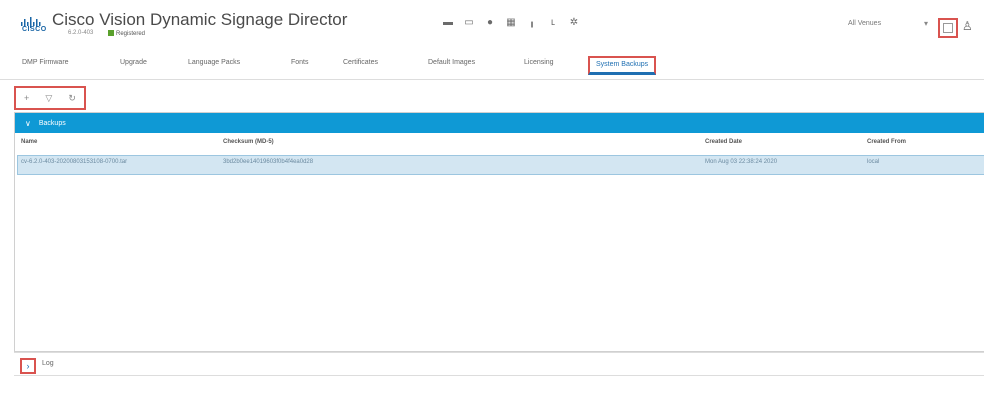 The image size is (984, 413). I want to click on backup-checksum-cell: 3bd2b0ee14019603f0b4f4ea0d28, so click(268, 162).